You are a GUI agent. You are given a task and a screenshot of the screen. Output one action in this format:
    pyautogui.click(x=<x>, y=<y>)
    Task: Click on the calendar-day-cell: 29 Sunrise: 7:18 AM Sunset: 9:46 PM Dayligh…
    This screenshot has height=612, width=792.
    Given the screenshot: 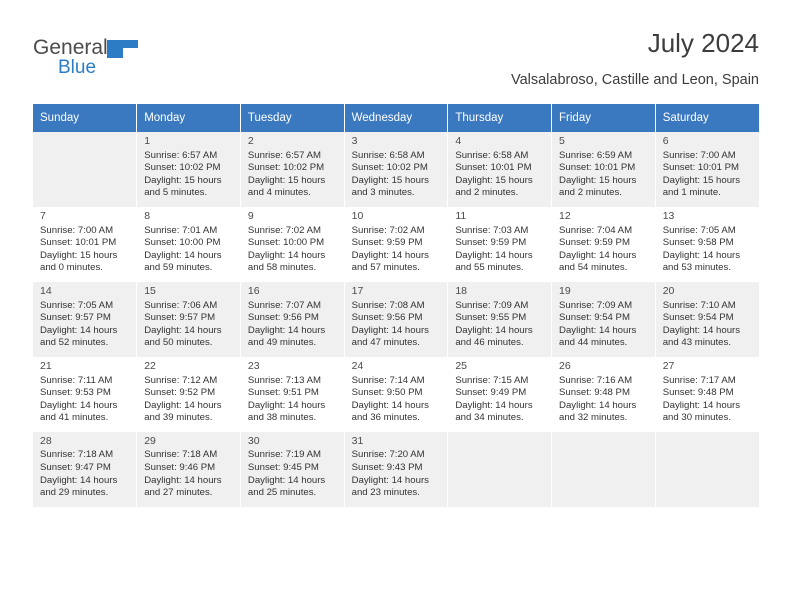 What is the action you would take?
    pyautogui.click(x=188, y=469)
    